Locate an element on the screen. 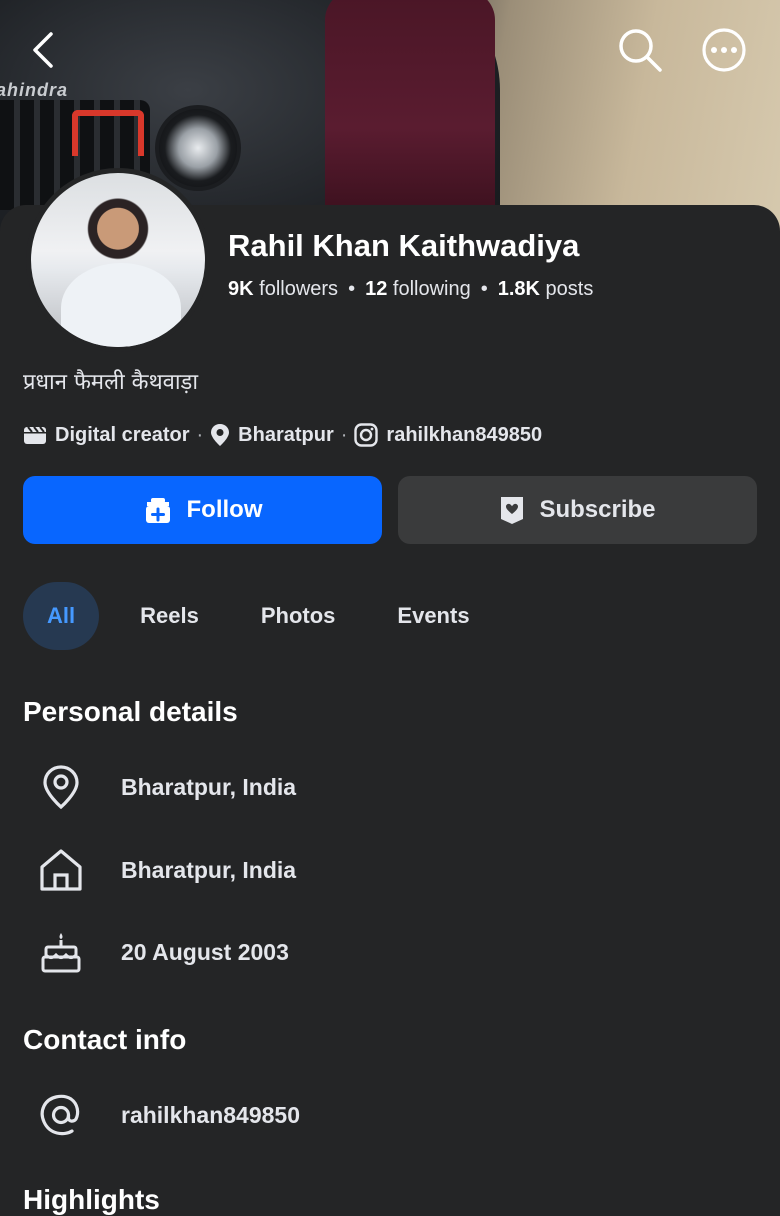  profile-tabs: All Reels Photos Events is located at coordinates (267, 616).